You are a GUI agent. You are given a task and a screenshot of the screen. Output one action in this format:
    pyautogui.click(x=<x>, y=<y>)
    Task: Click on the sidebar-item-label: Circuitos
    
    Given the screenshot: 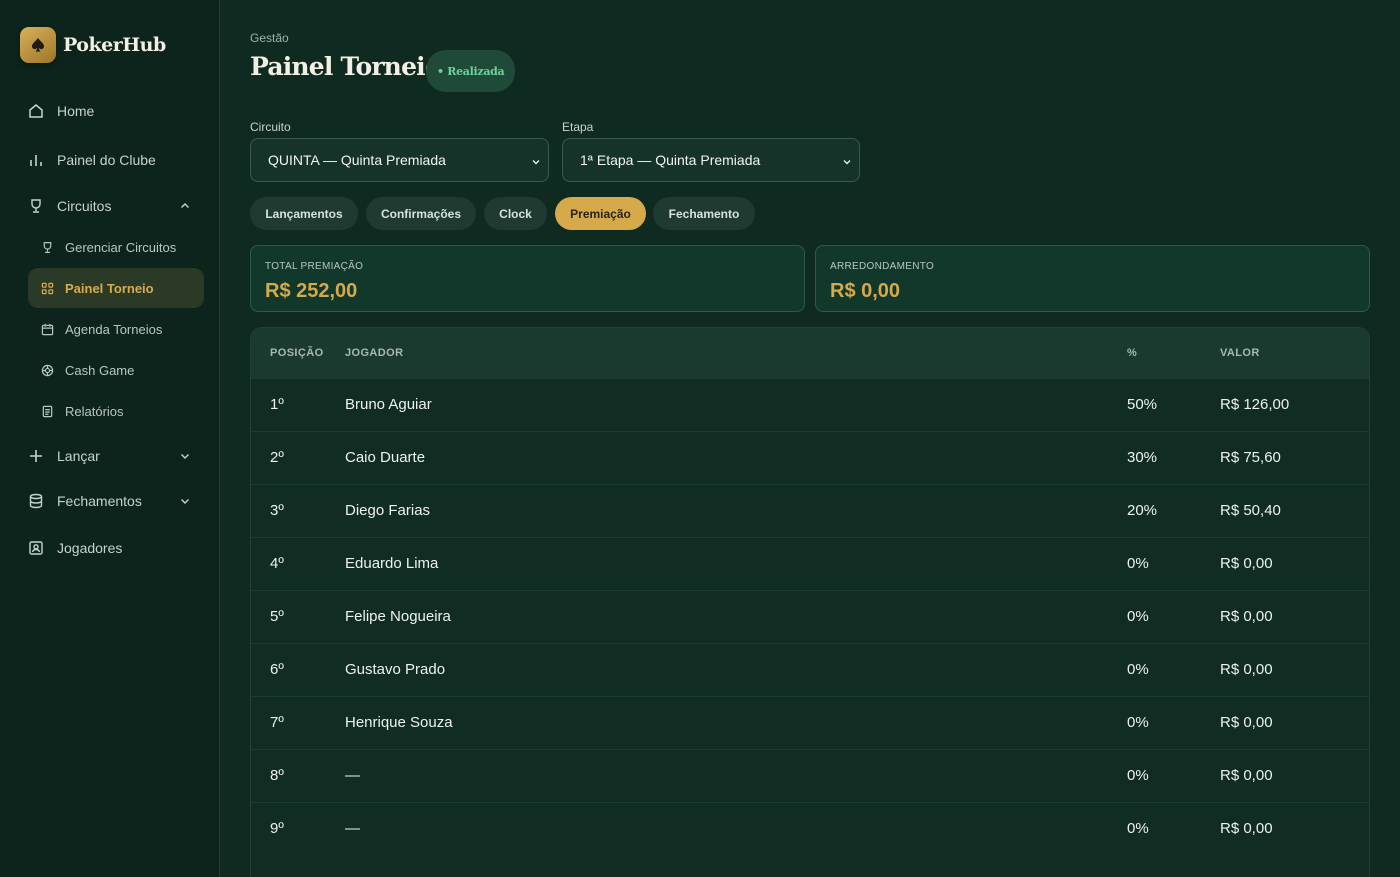 What is the action you would take?
    pyautogui.click(x=84, y=206)
    